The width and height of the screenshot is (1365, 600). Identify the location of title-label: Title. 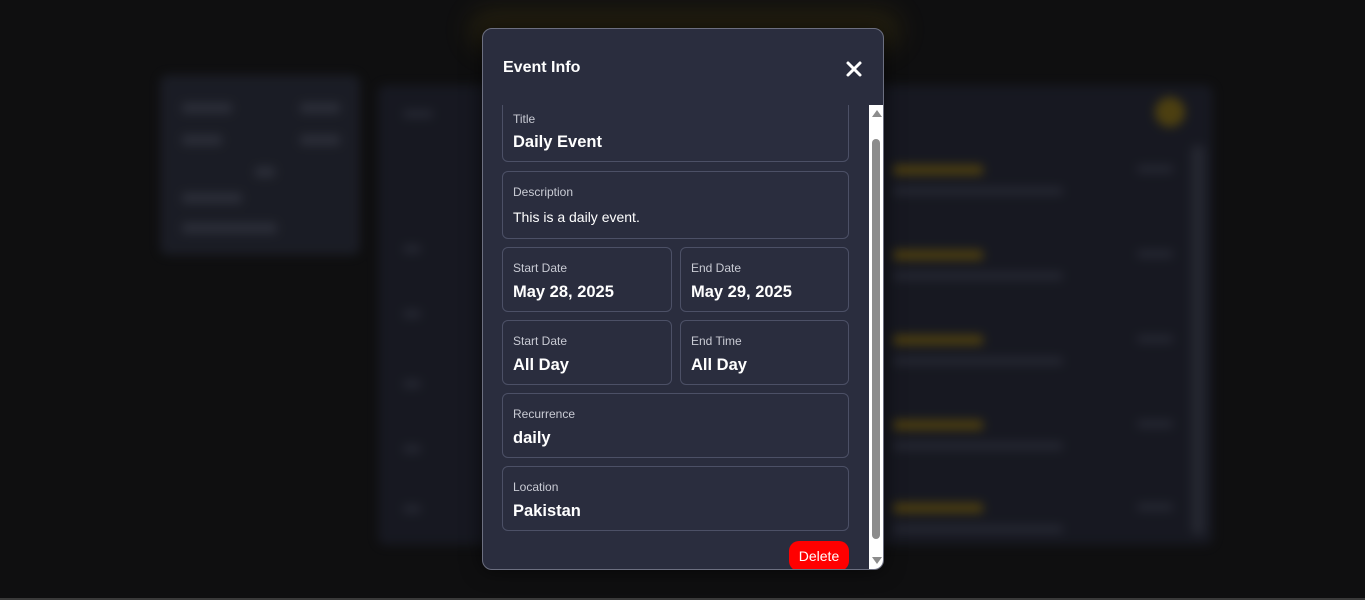
(524, 119).